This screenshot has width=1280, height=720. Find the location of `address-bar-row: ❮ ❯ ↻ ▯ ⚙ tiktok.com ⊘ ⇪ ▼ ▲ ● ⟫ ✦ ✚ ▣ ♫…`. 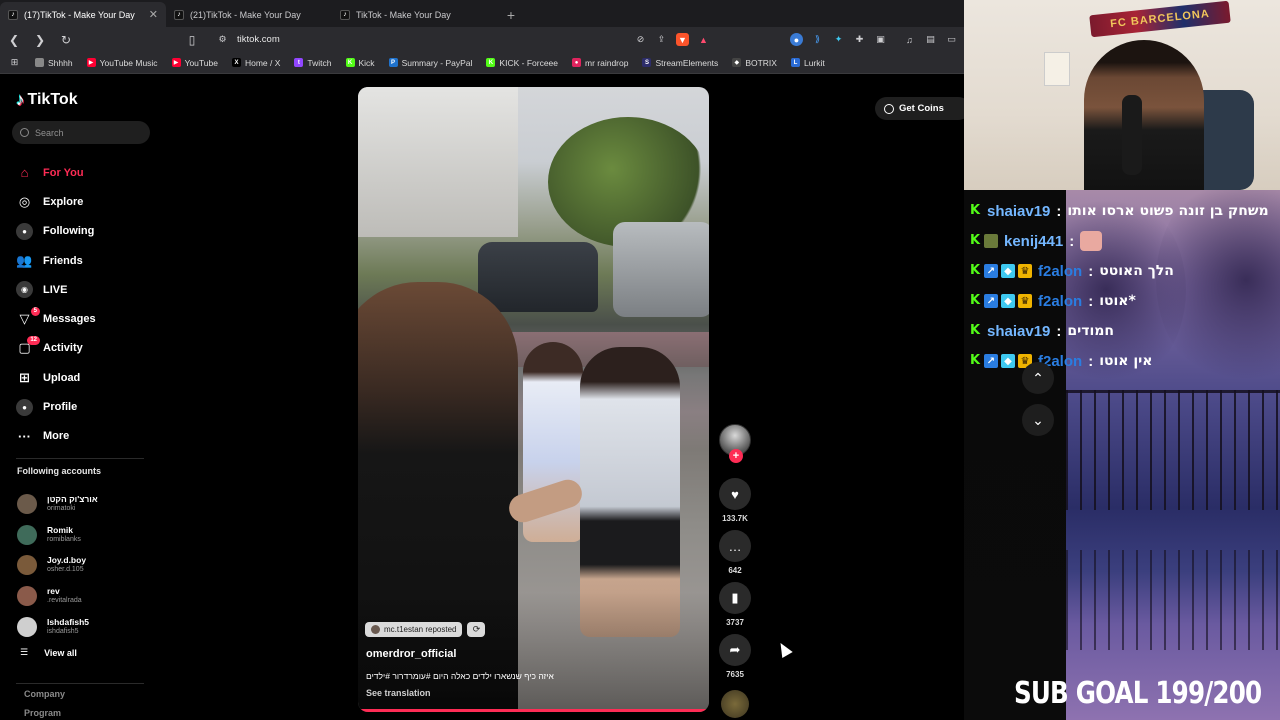

address-bar-row: ❮ ❯ ↻ ▯ ⚙ tiktok.com ⊘ ⇪ ▼ ▲ ● ⟫ ✦ ✚ ▣ ♫… is located at coordinates (482, 39).